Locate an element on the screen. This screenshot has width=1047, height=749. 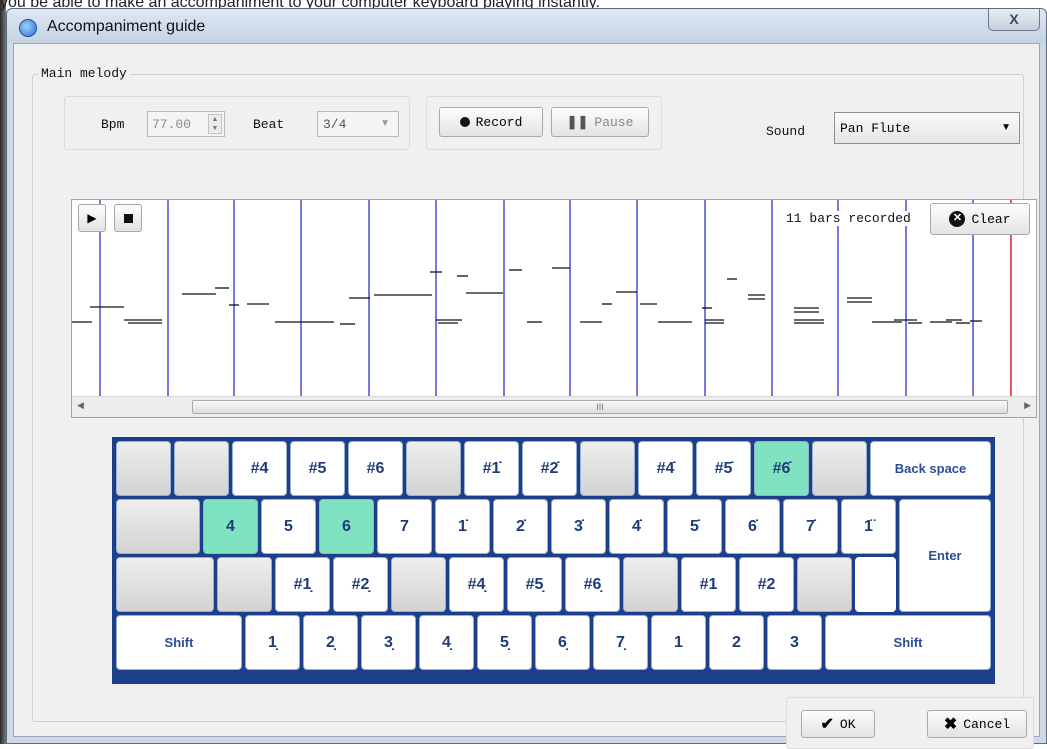
key-r2-12: 7̇ is located at coordinates (810, 526).